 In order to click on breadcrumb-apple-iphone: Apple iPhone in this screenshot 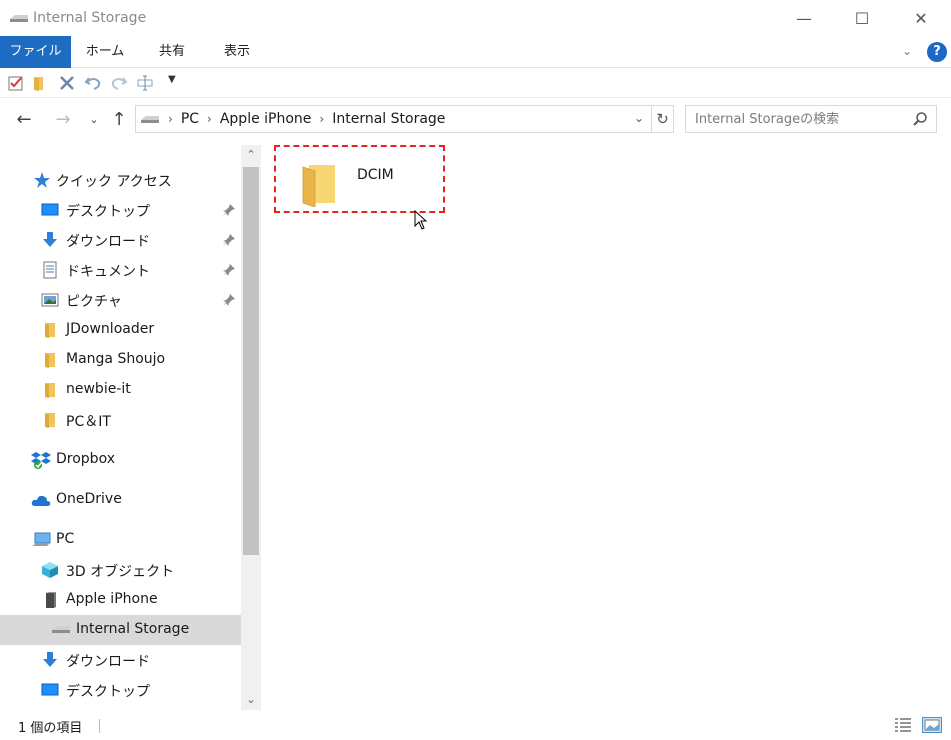, I will do `click(266, 119)`.